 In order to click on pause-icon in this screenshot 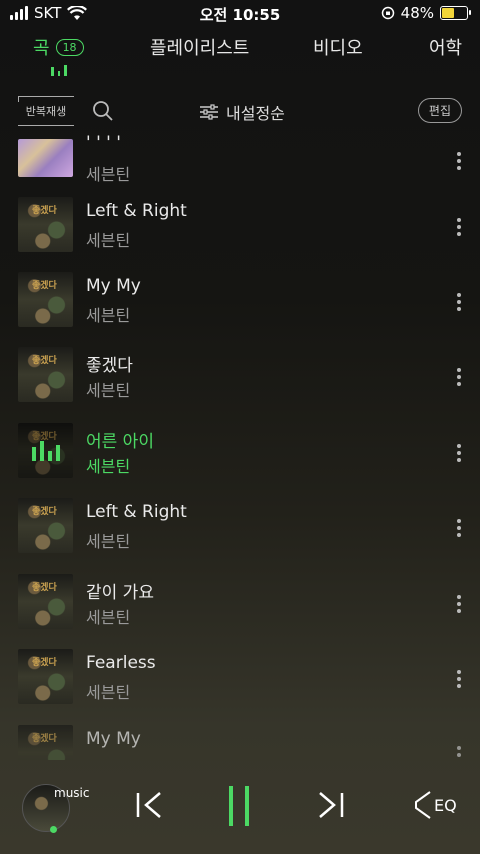, I will do `click(239, 806)`.